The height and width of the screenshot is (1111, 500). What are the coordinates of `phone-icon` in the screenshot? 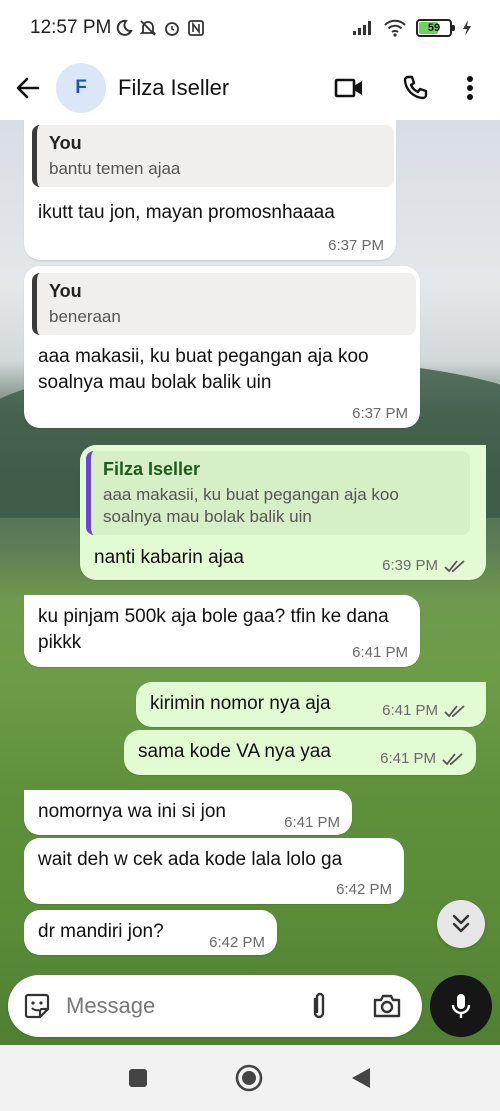 It's located at (415, 88).